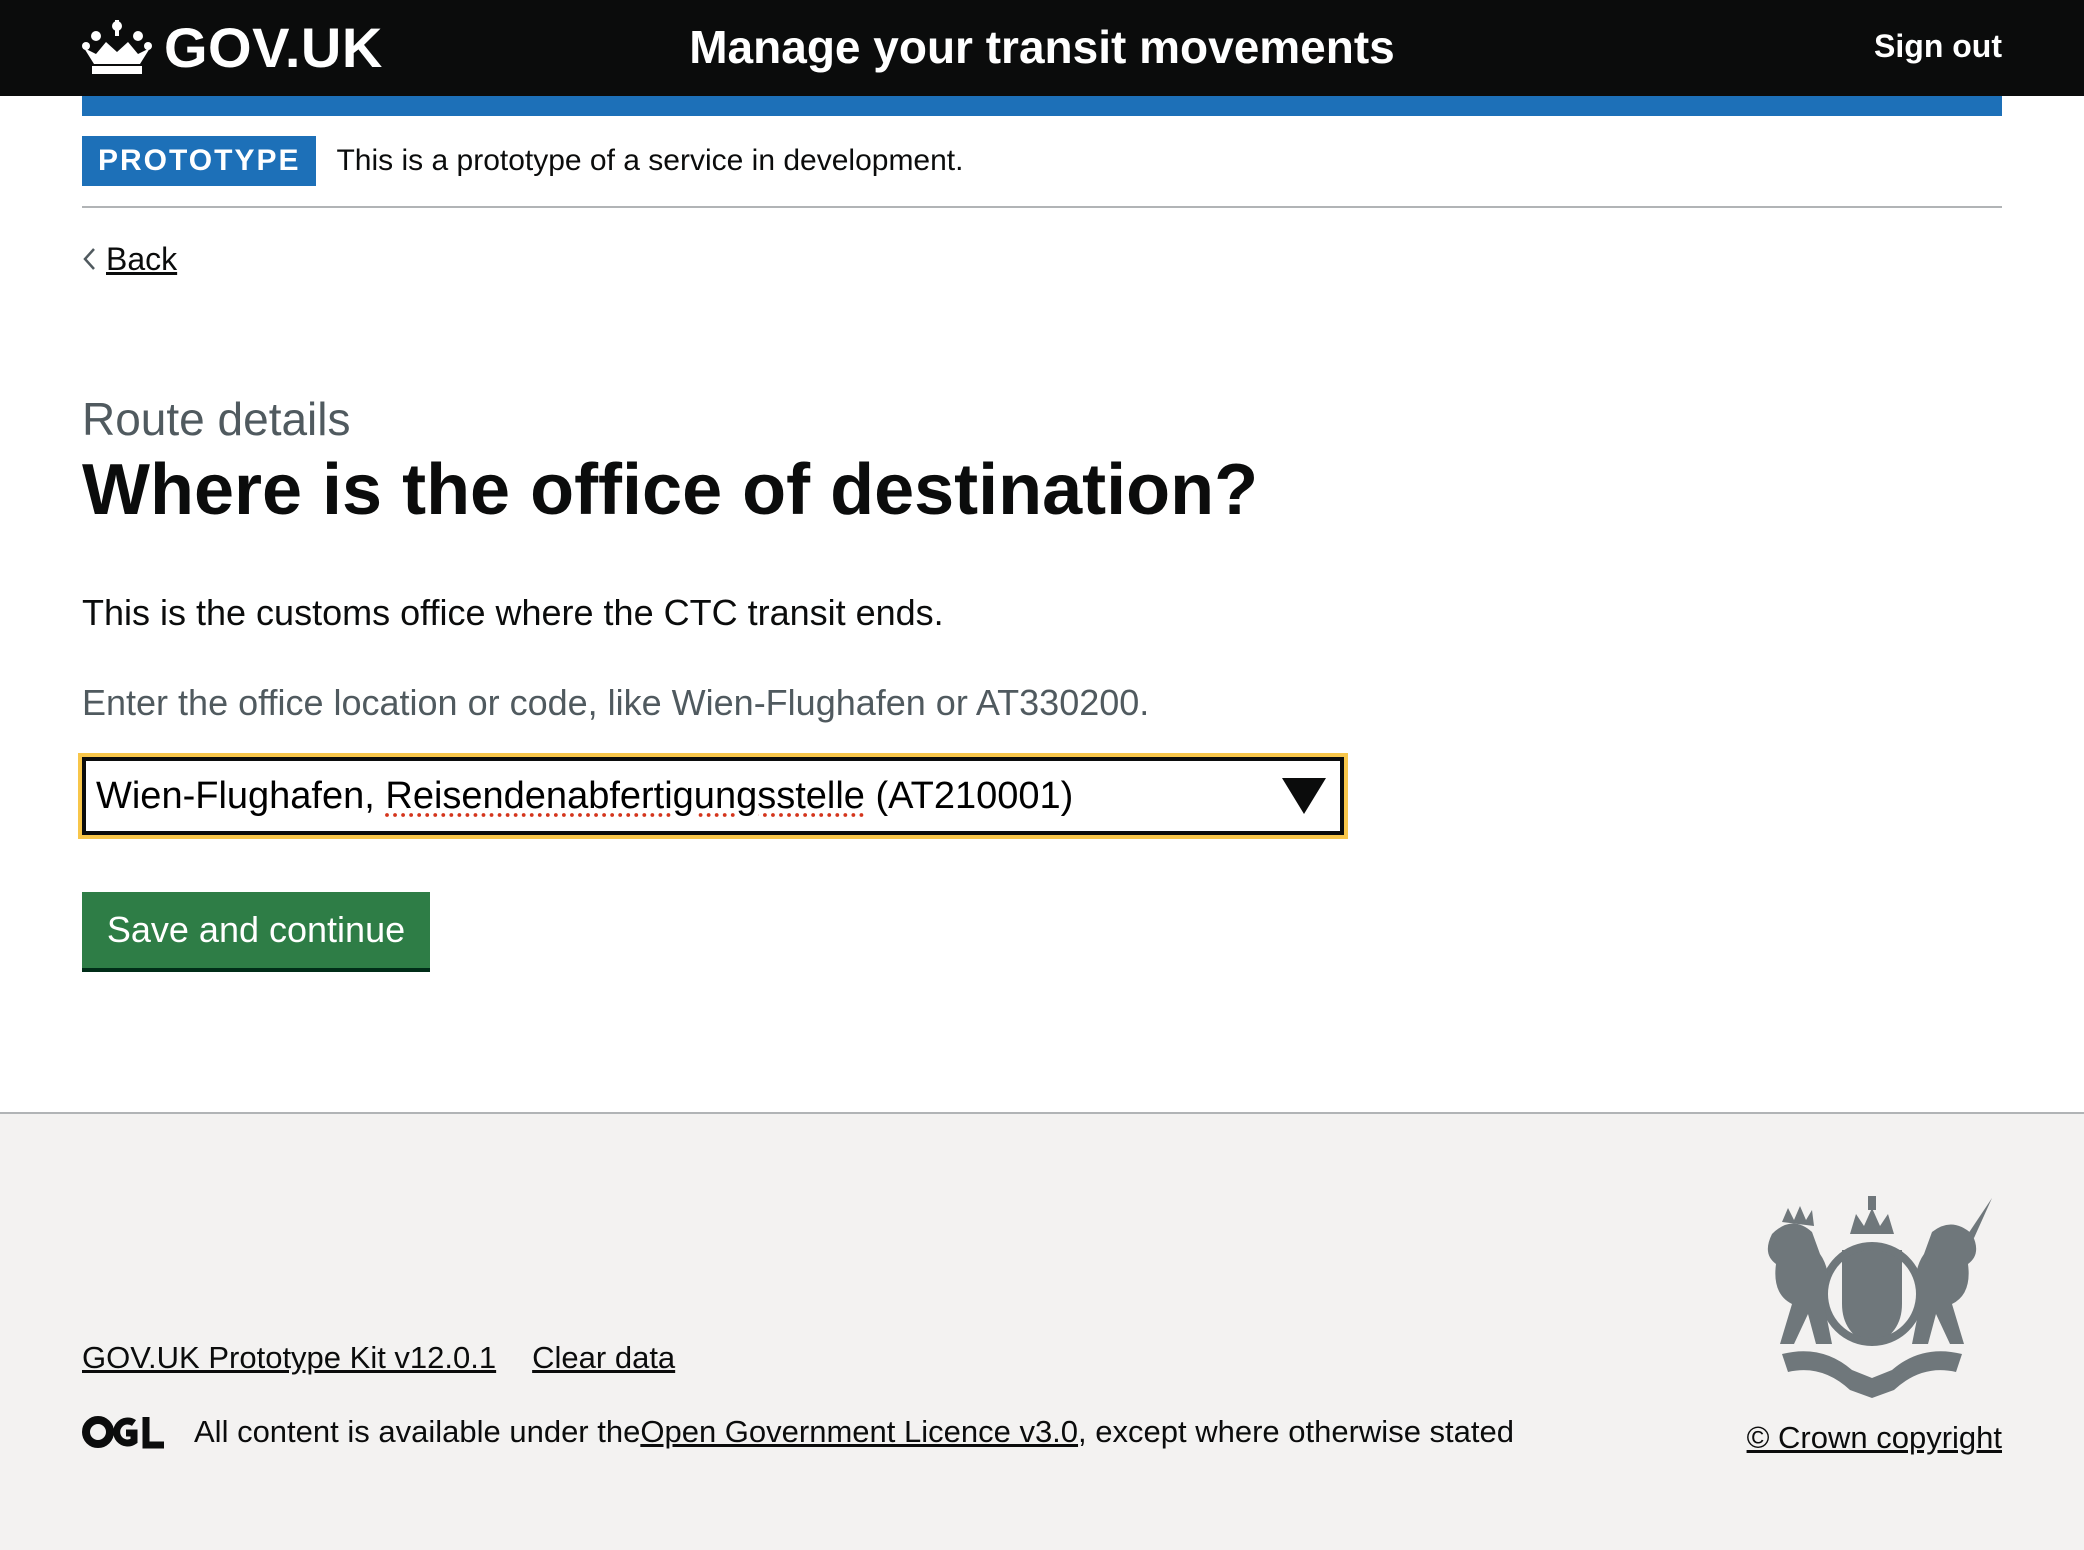  What do you see at coordinates (216, 419) in the screenshot?
I see `section-caption: Route details` at bounding box center [216, 419].